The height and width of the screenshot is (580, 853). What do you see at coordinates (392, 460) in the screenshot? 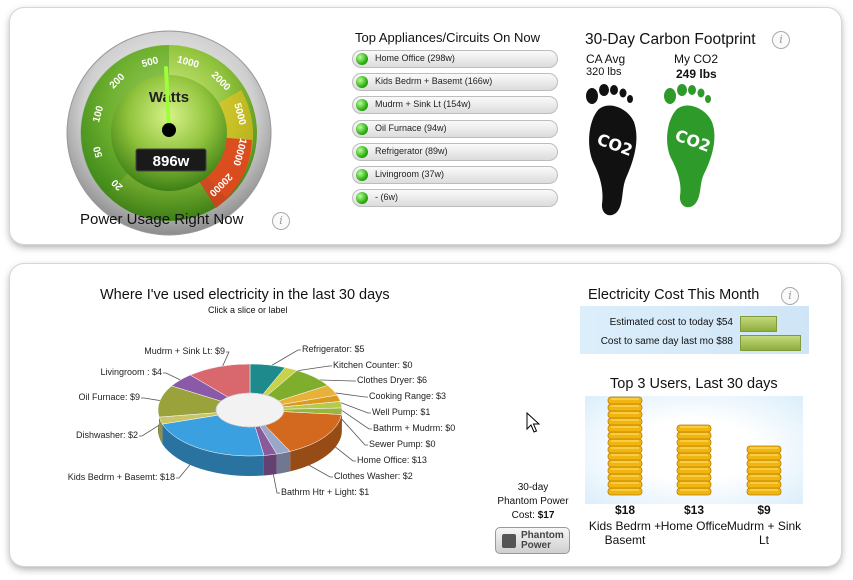
I see `donut-label: Home Office: $13` at bounding box center [392, 460].